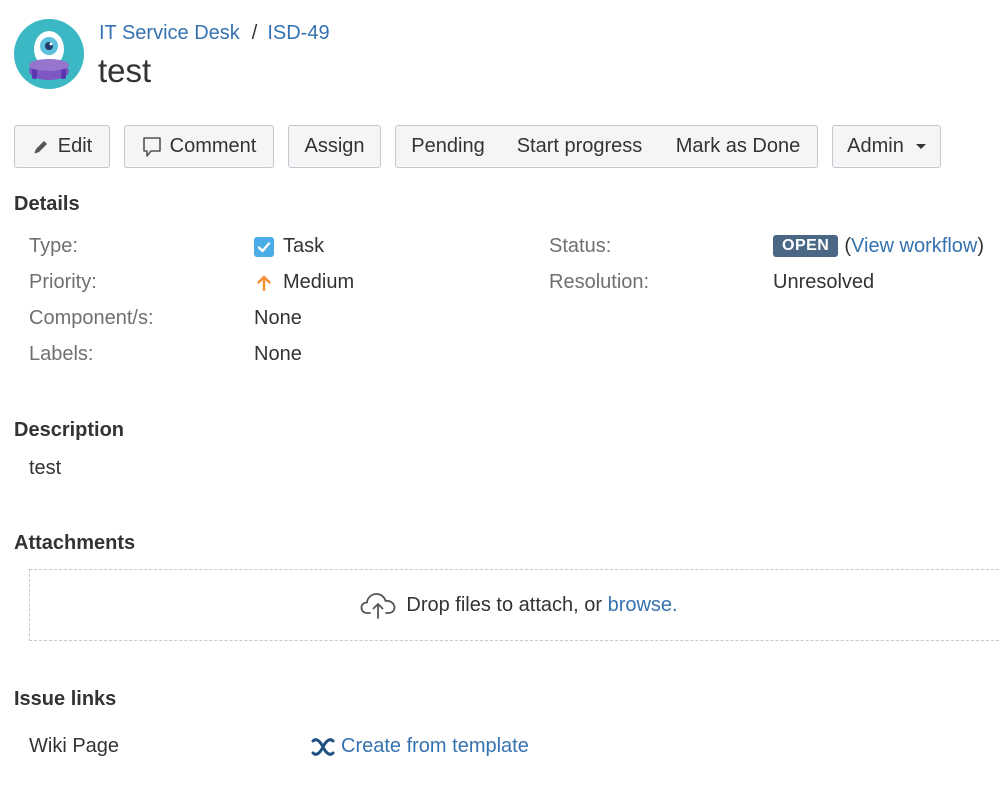 This screenshot has height=791, width=999. What do you see at coordinates (169, 33) in the screenshot?
I see `breadcrumb-project-link: IT Service Desk` at bounding box center [169, 33].